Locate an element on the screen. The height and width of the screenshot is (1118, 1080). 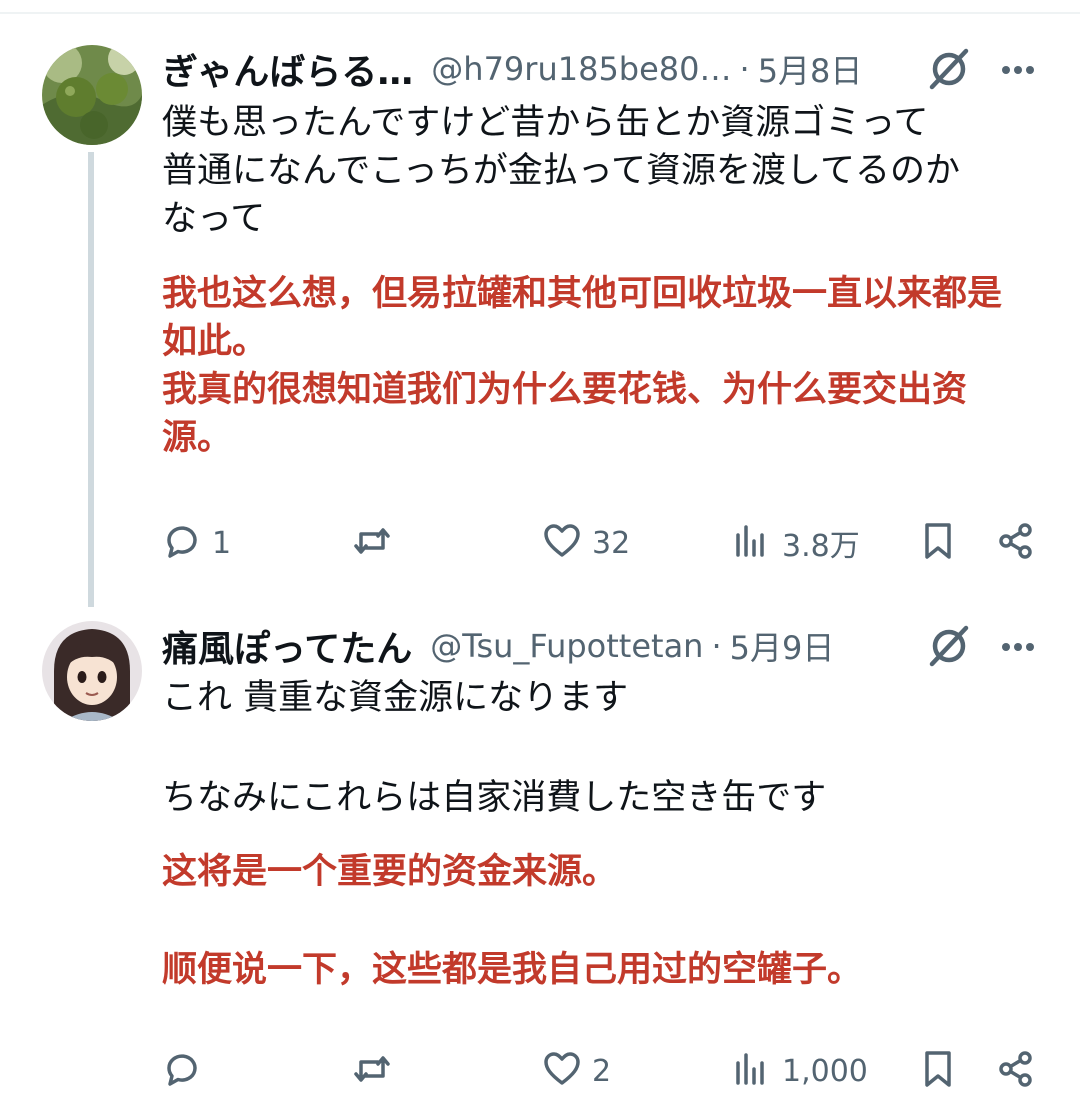
views-button: 3.8万 is located at coordinates (796, 543).